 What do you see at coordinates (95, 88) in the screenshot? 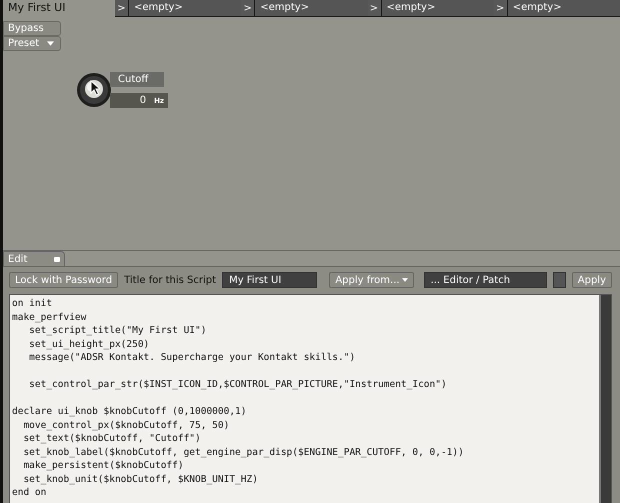
I see `cursor-icon` at bounding box center [95, 88].